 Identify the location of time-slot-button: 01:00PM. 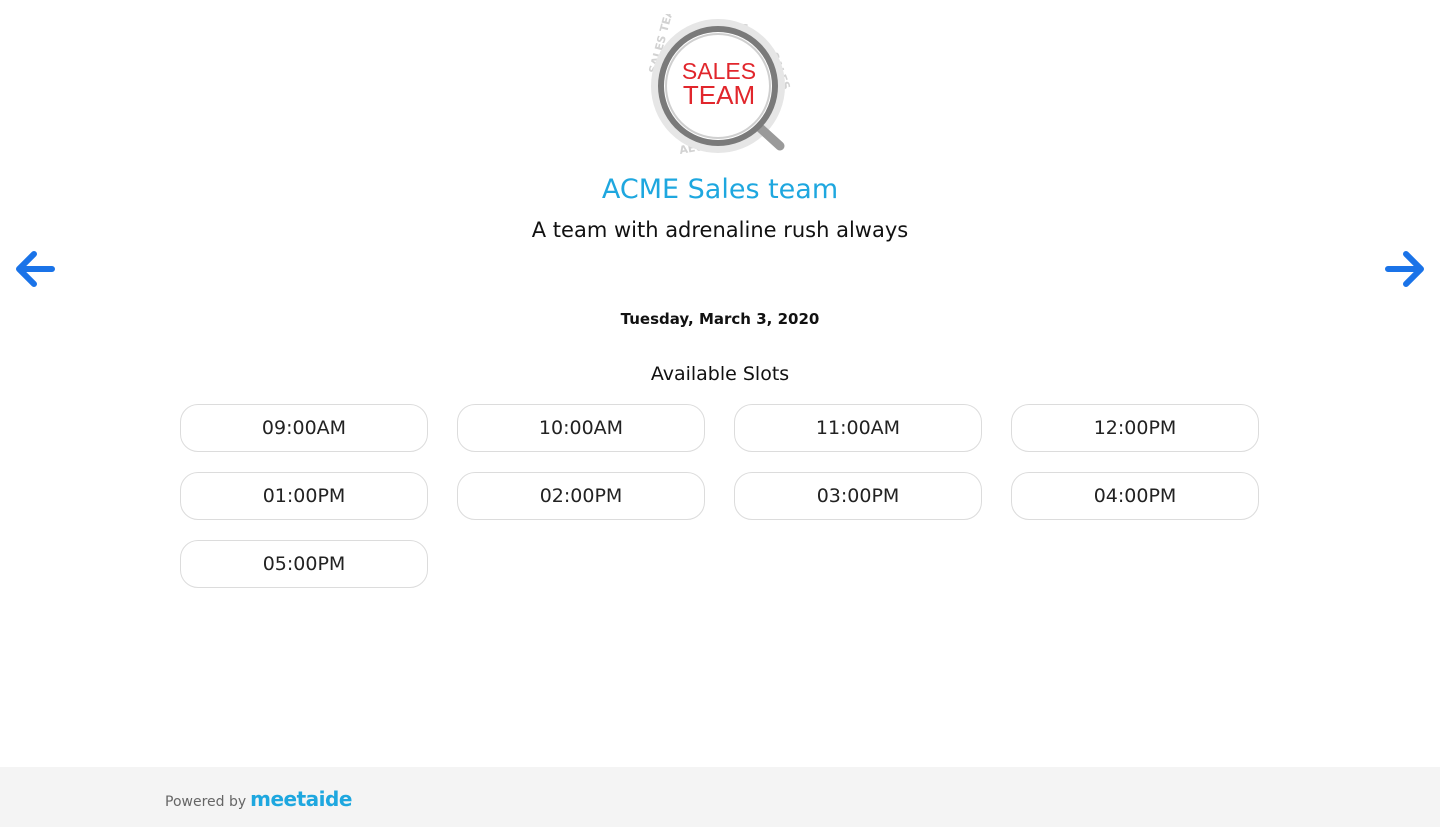
(304, 496).